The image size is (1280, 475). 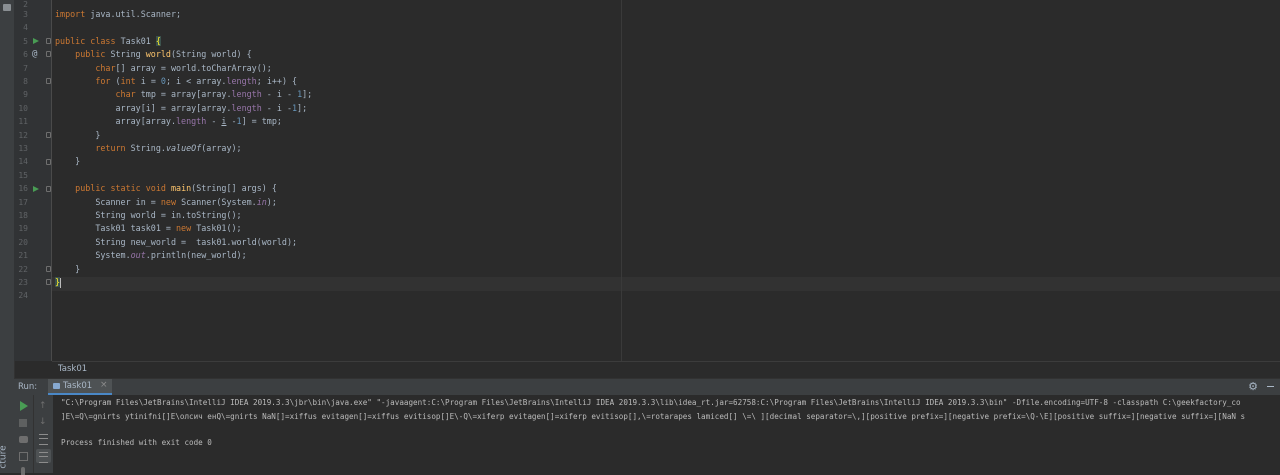 What do you see at coordinates (23, 135) in the screenshot?
I see `line-number: 12` at bounding box center [23, 135].